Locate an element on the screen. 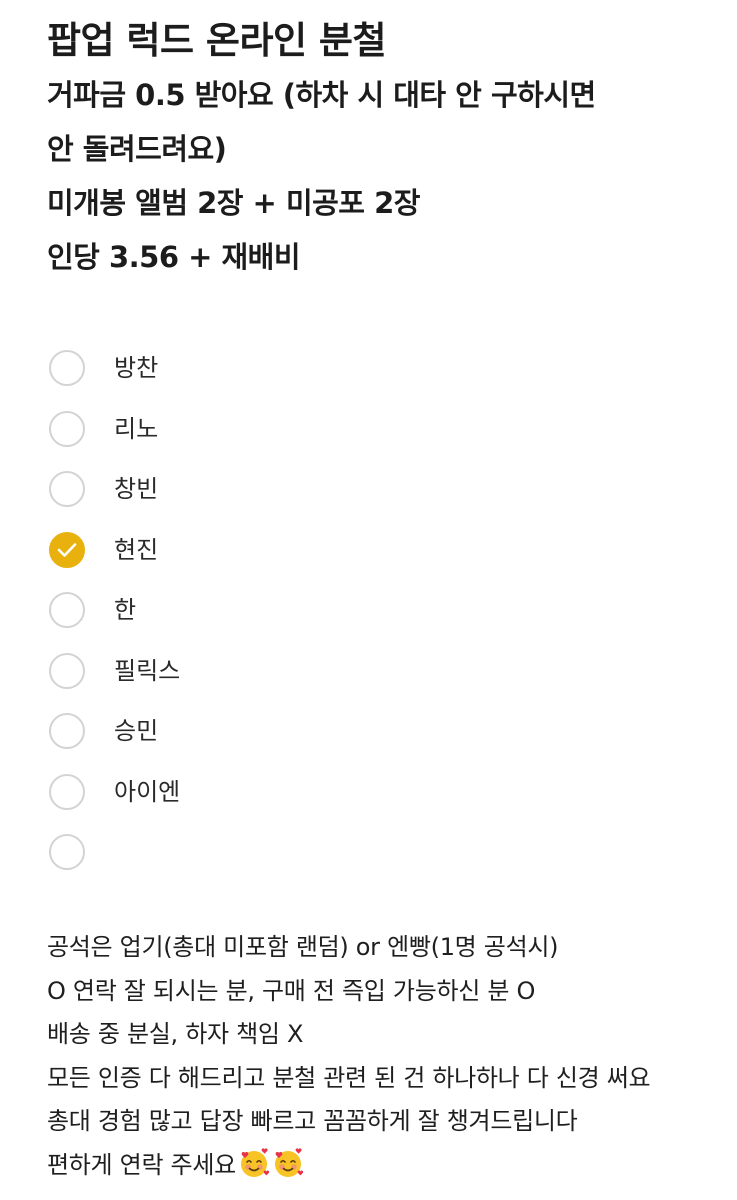  checklist-item: 방찬 is located at coordinates (349, 368).